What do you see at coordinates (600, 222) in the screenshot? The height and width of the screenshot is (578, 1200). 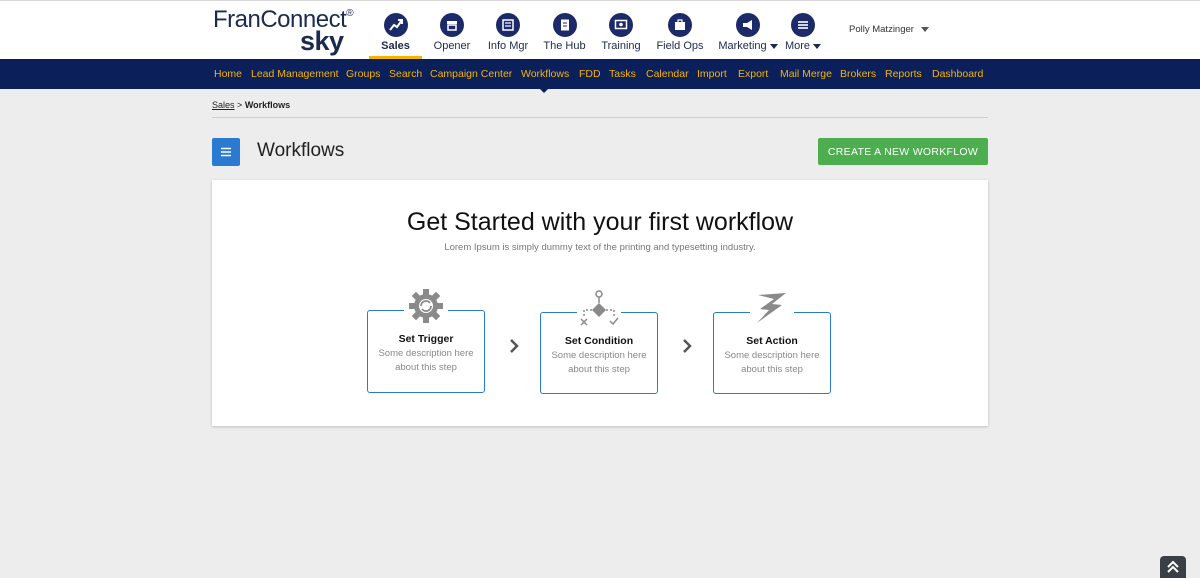 I see `empty-state-title: Get Started with your first workflow` at bounding box center [600, 222].